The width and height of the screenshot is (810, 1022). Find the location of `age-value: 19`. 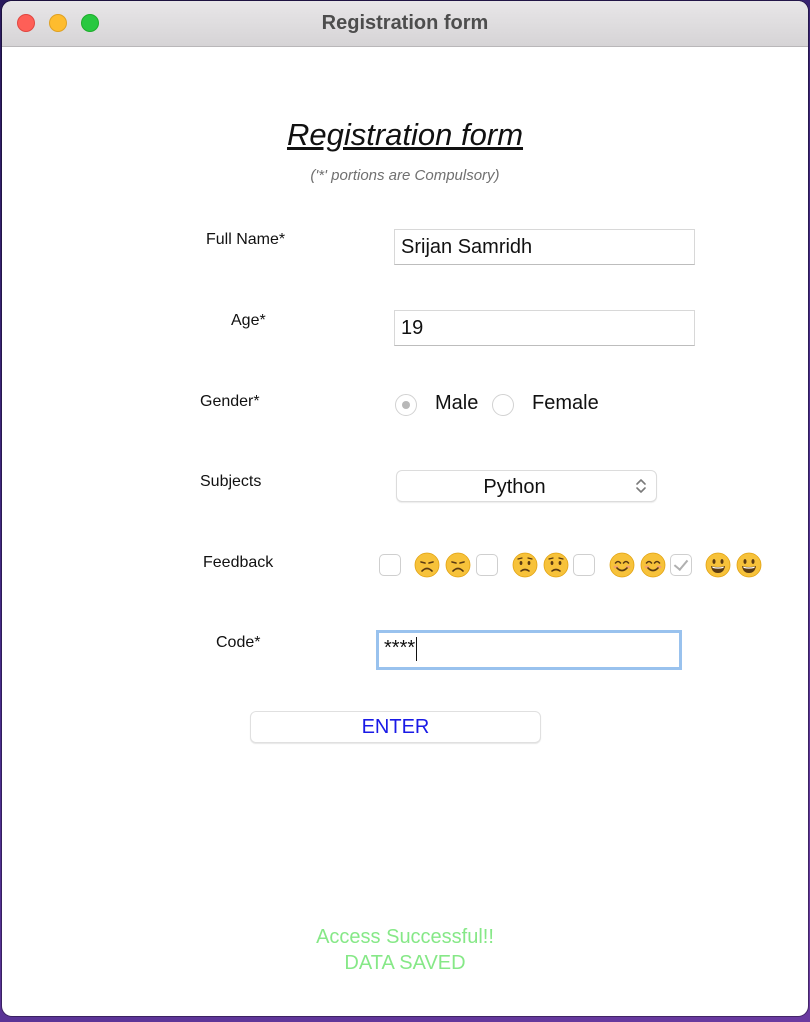

age-value: 19 is located at coordinates (412, 328).